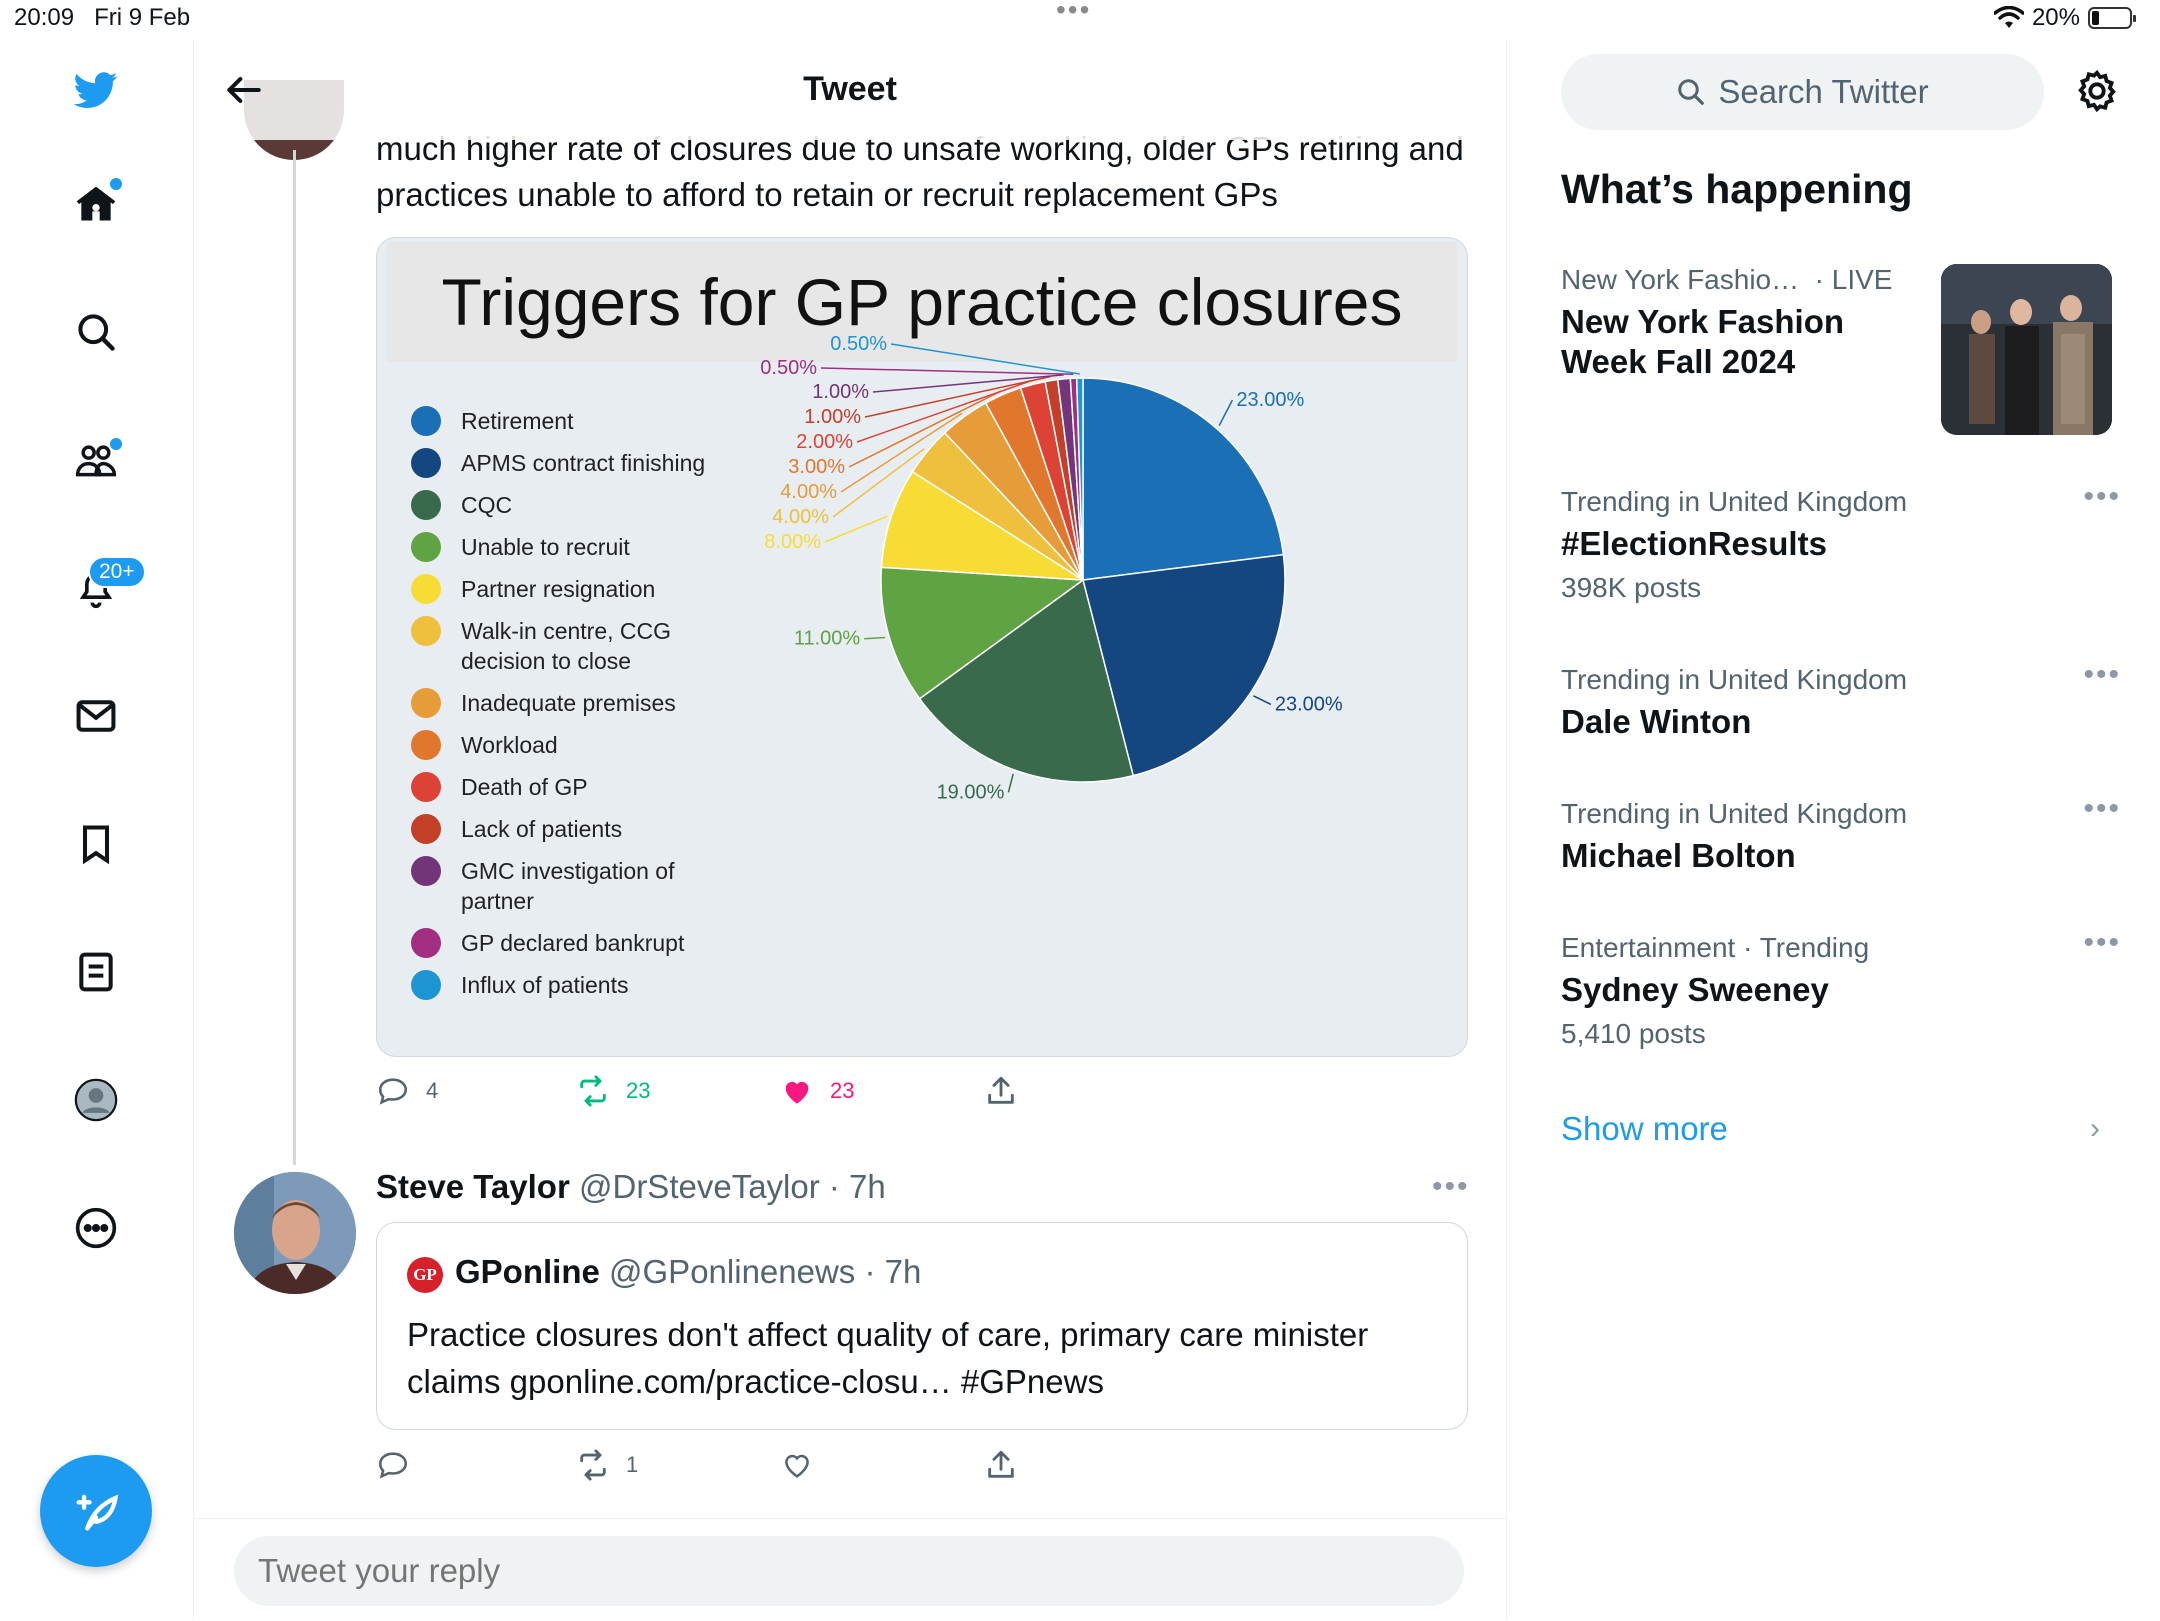 This screenshot has height=1621, width=2160. What do you see at coordinates (96, 1100) in the screenshot?
I see `profile-avatar-icon` at bounding box center [96, 1100].